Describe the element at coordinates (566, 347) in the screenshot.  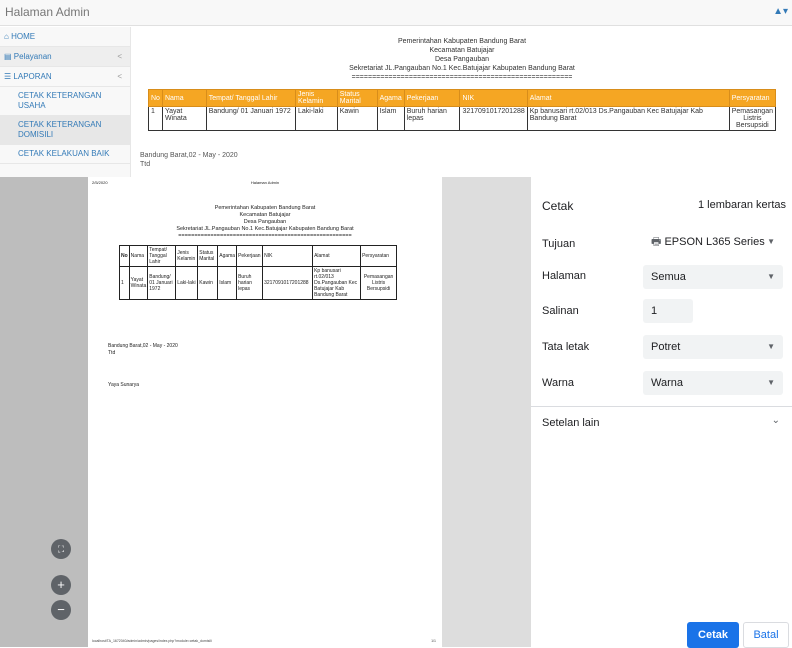
I see `layout-label: Tata letak` at that location.